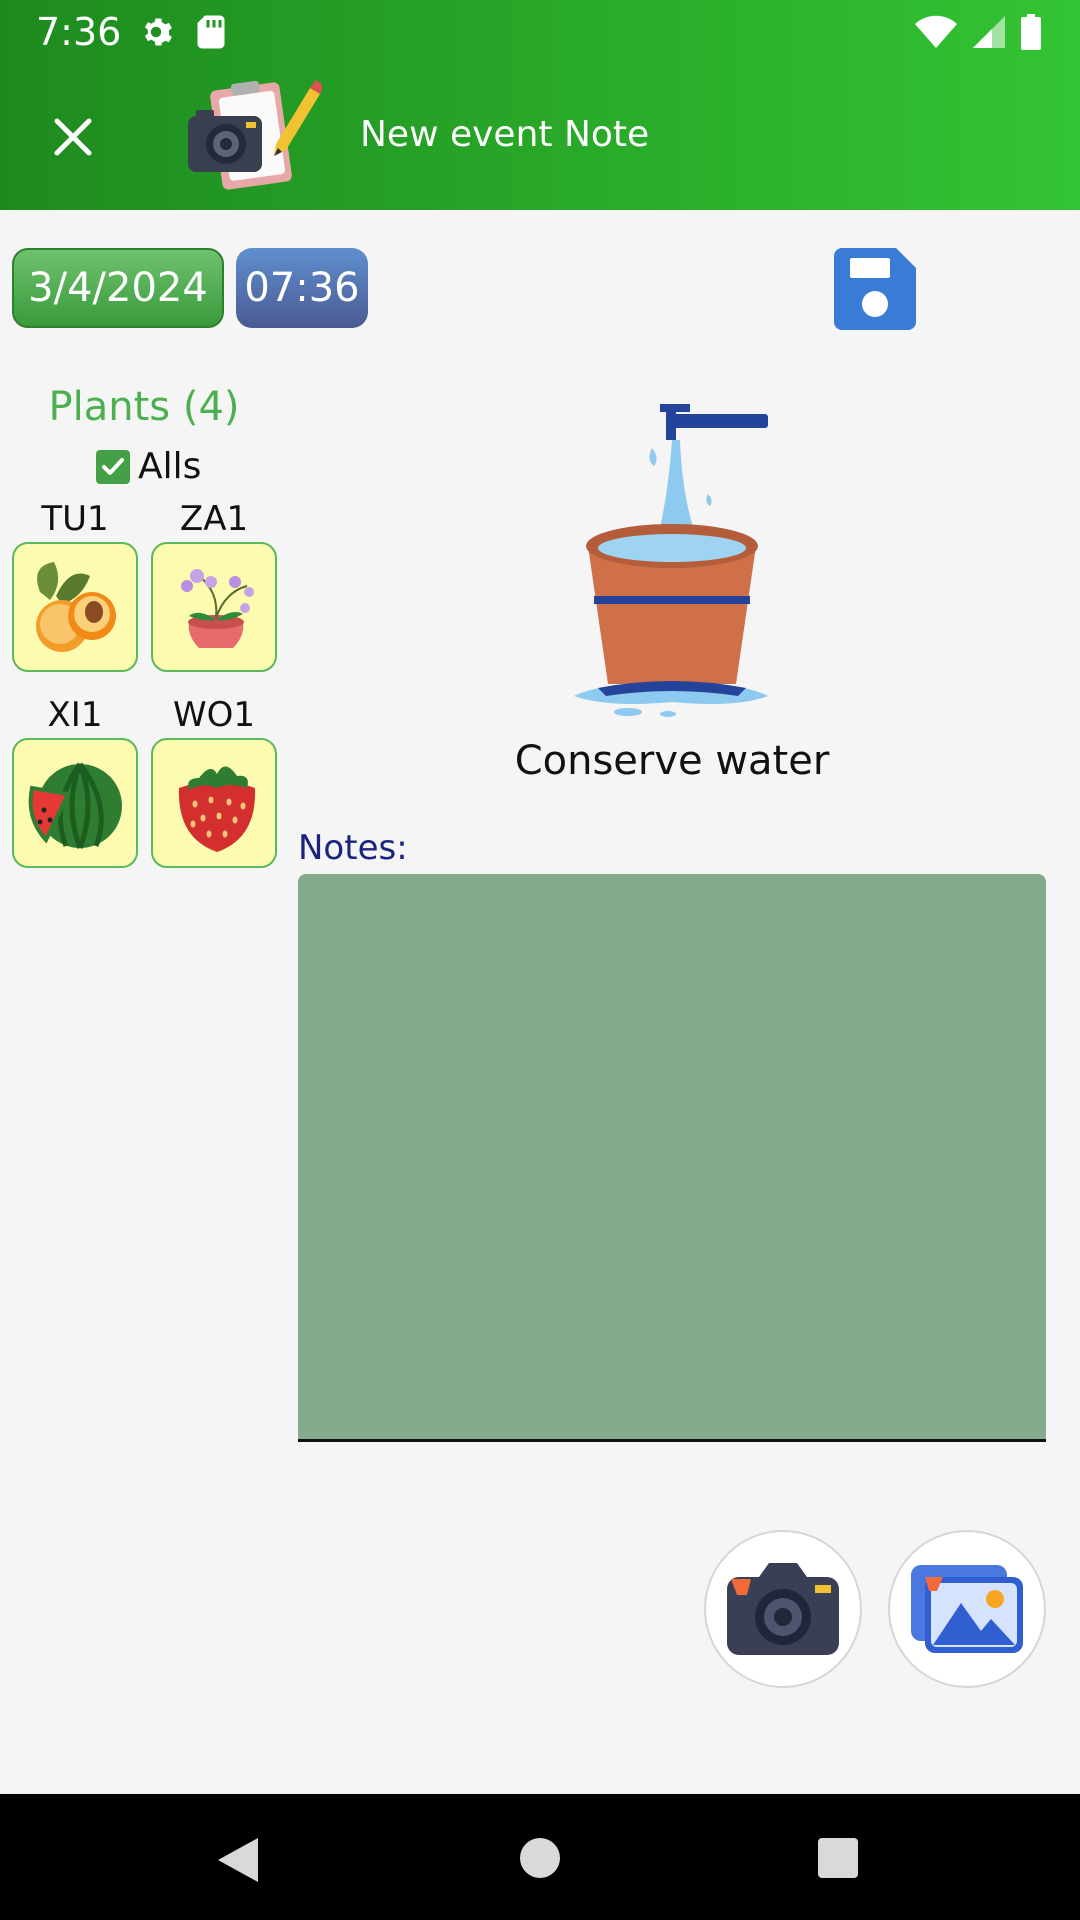 This screenshot has height=1920, width=1080. What do you see at coordinates (875, 289) in the screenshot?
I see `floppy-disk-icon` at bounding box center [875, 289].